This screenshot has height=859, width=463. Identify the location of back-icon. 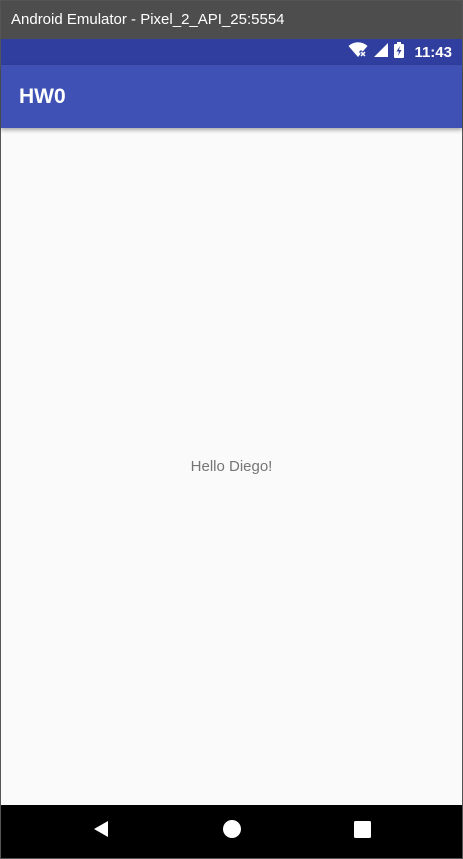
(101, 831).